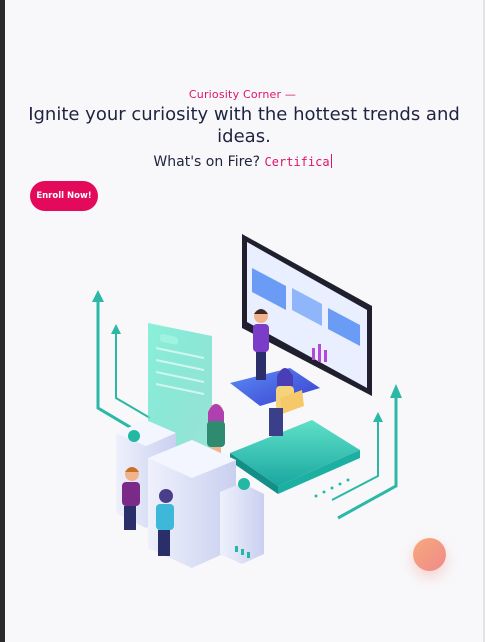 Image resolution: width=485 pixels, height=642 pixels. What do you see at coordinates (165, 517) in the screenshot?
I see `person-front-body` at bounding box center [165, 517].